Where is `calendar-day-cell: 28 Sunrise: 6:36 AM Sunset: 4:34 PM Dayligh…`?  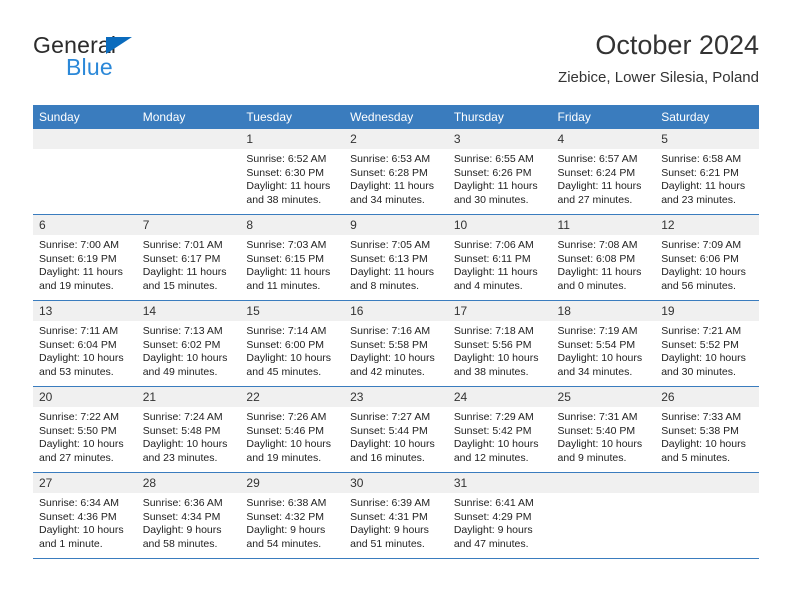
calendar-day-cell: 28 Sunrise: 6:36 AM Sunset: 4:34 PM Dayligh… is located at coordinates (188, 515).